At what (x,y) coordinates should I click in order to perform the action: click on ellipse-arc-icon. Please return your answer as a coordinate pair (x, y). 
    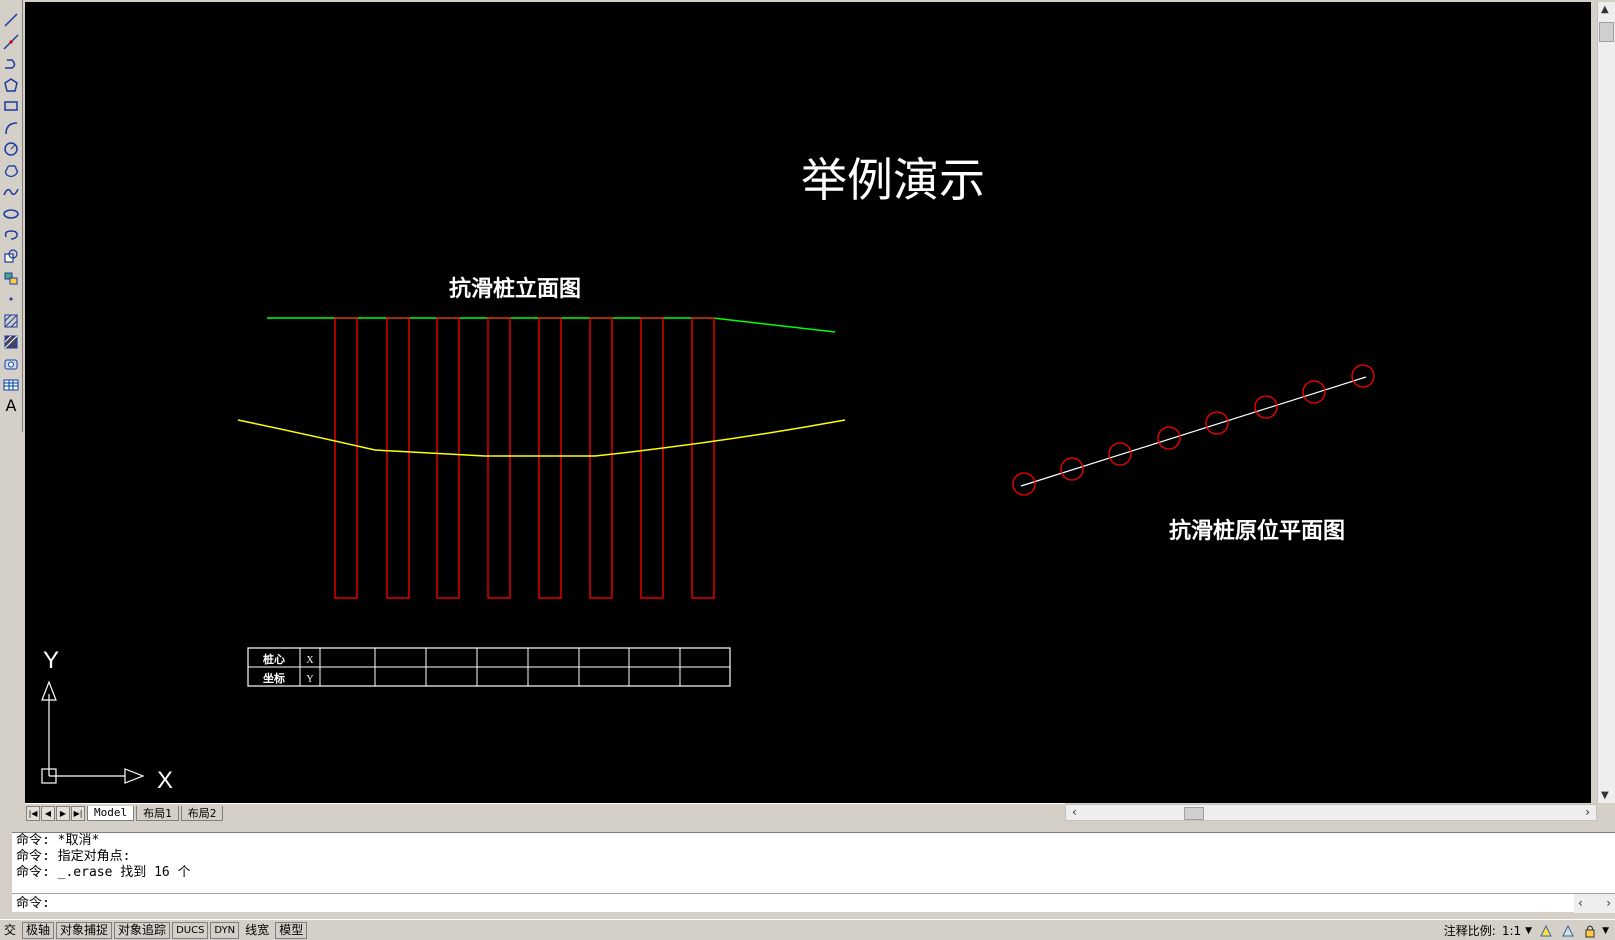
    Looking at the image, I should click on (11, 235).